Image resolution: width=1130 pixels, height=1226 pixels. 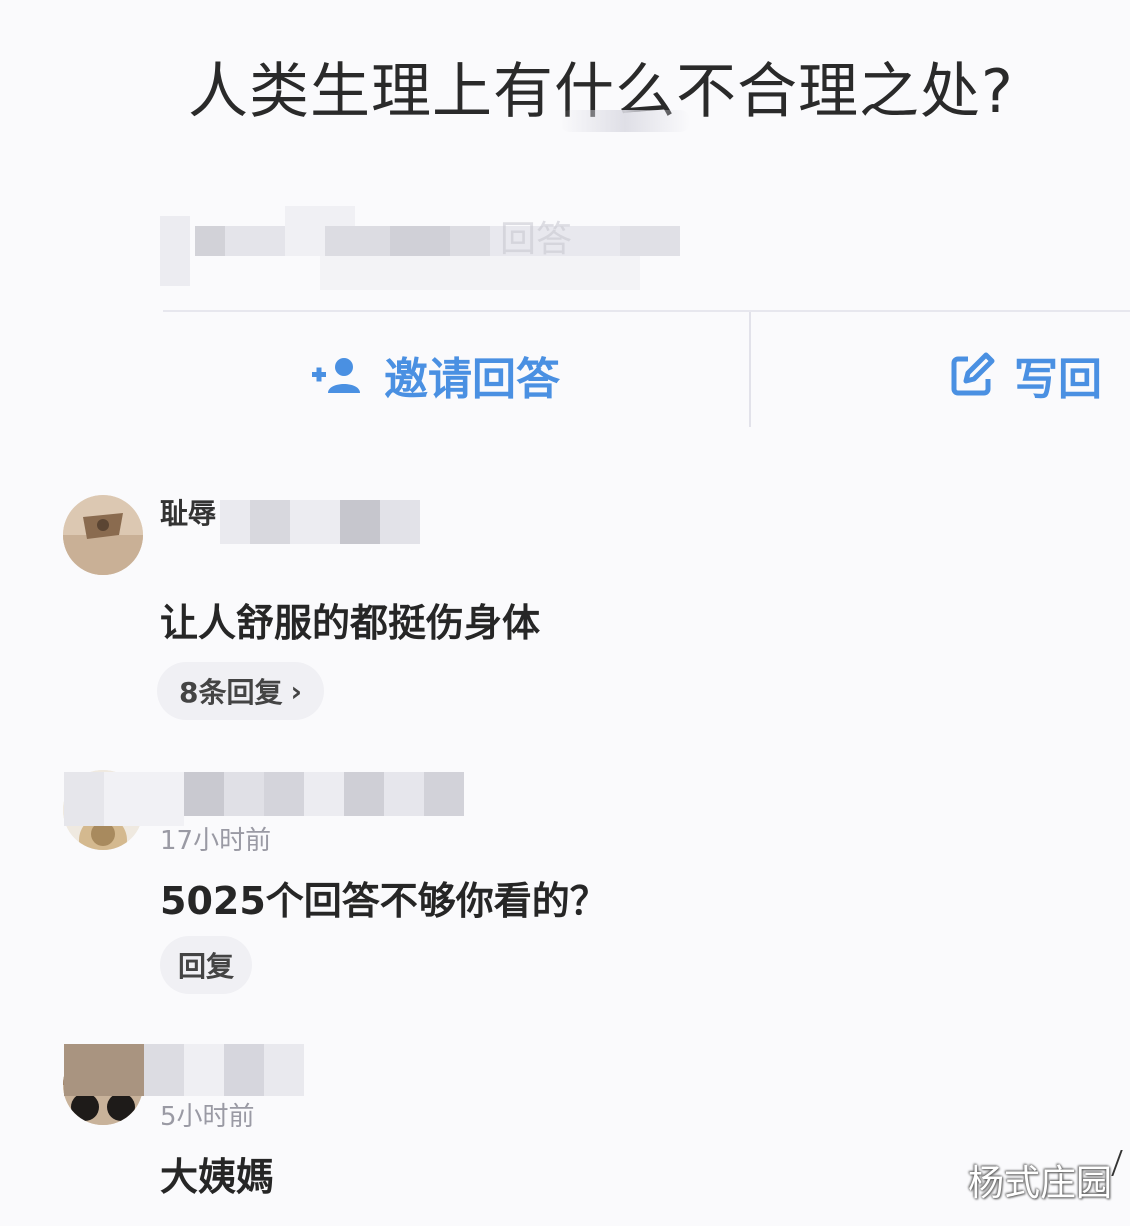 What do you see at coordinates (207, 1117) in the screenshot?
I see `comment-time: 5小时前` at bounding box center [207, 1117].